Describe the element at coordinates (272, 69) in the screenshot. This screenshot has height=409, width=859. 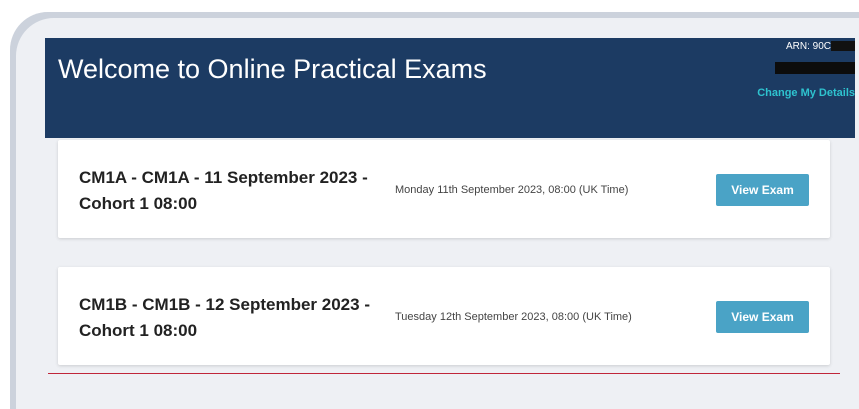
I see `page-title: Welcome to Online Practical Exams` at that location.